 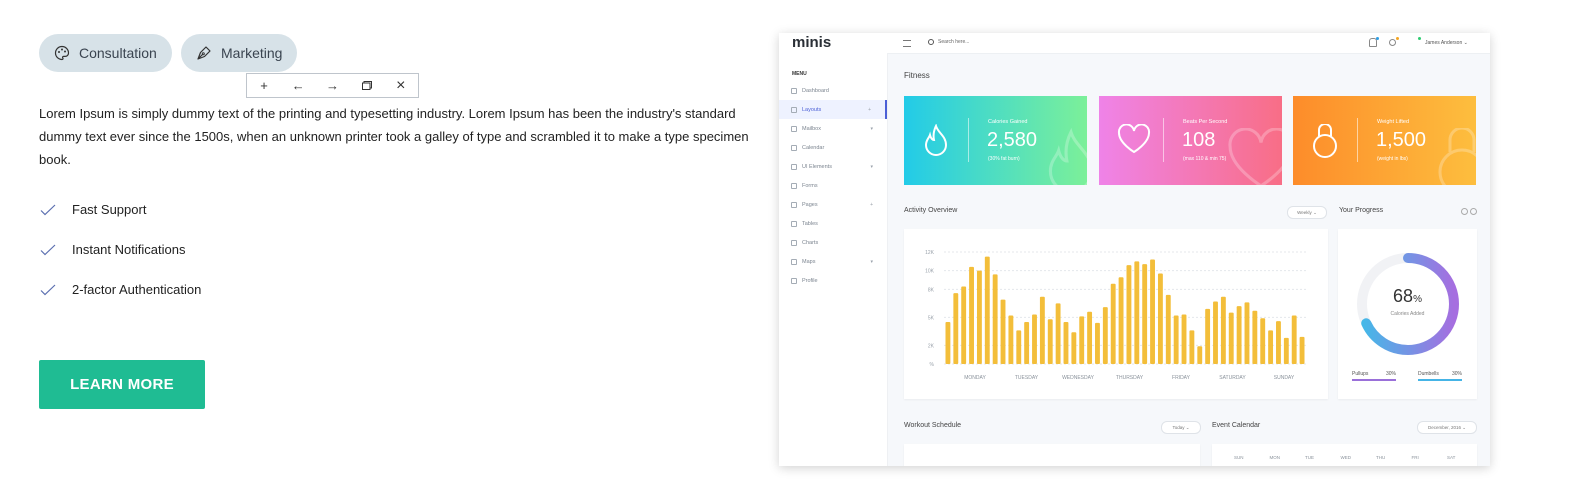 I want to click on sidebar-item-label: Layouts, so click(x=812, y=109).